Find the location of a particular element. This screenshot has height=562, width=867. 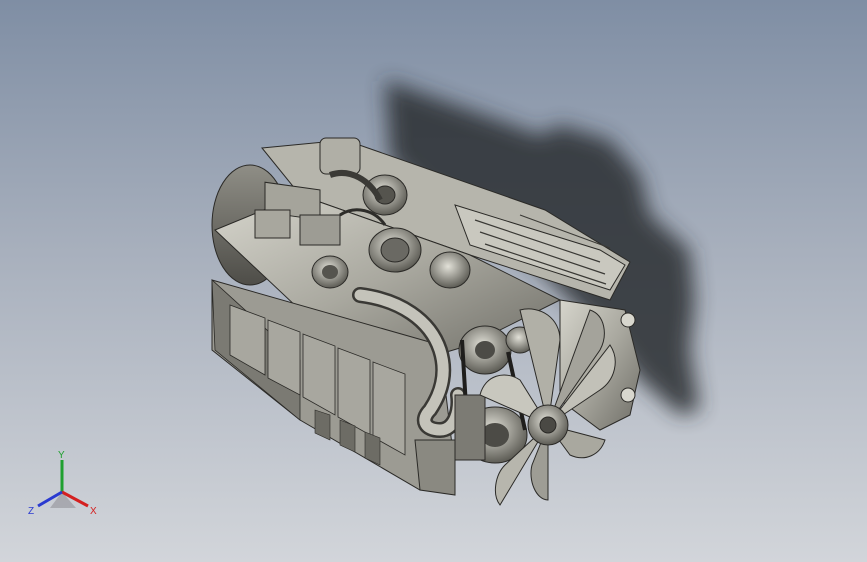

orientation-triad: Y X Z is located at coordinates (62, 483).